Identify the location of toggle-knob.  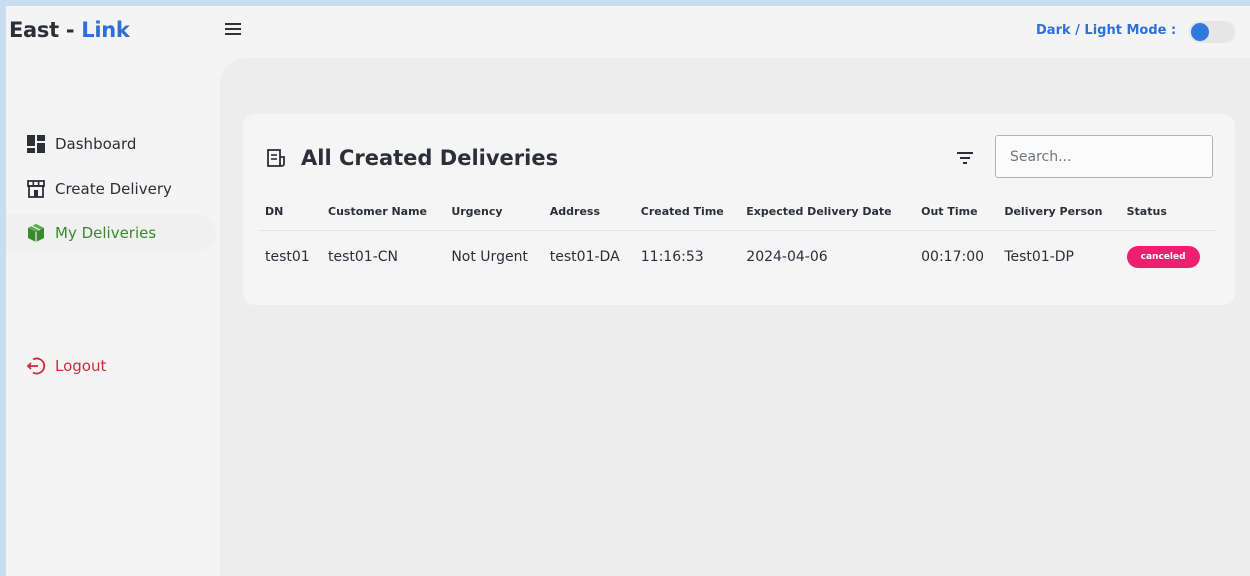
(1200, 32).